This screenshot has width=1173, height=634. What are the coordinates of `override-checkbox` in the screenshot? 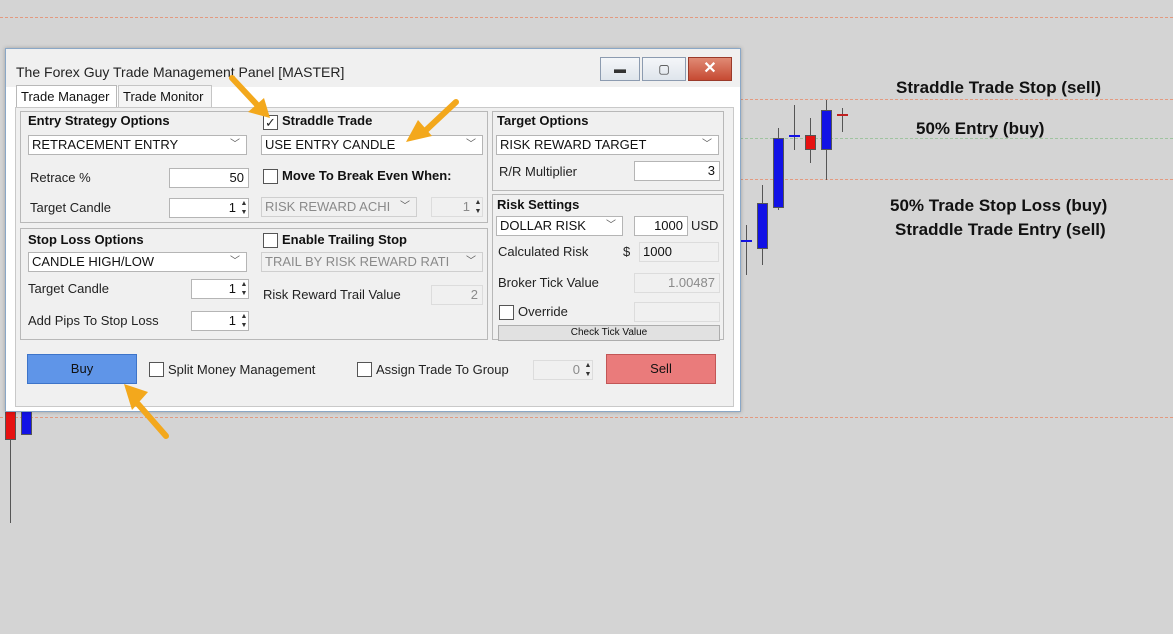 It's located at (506, 312).